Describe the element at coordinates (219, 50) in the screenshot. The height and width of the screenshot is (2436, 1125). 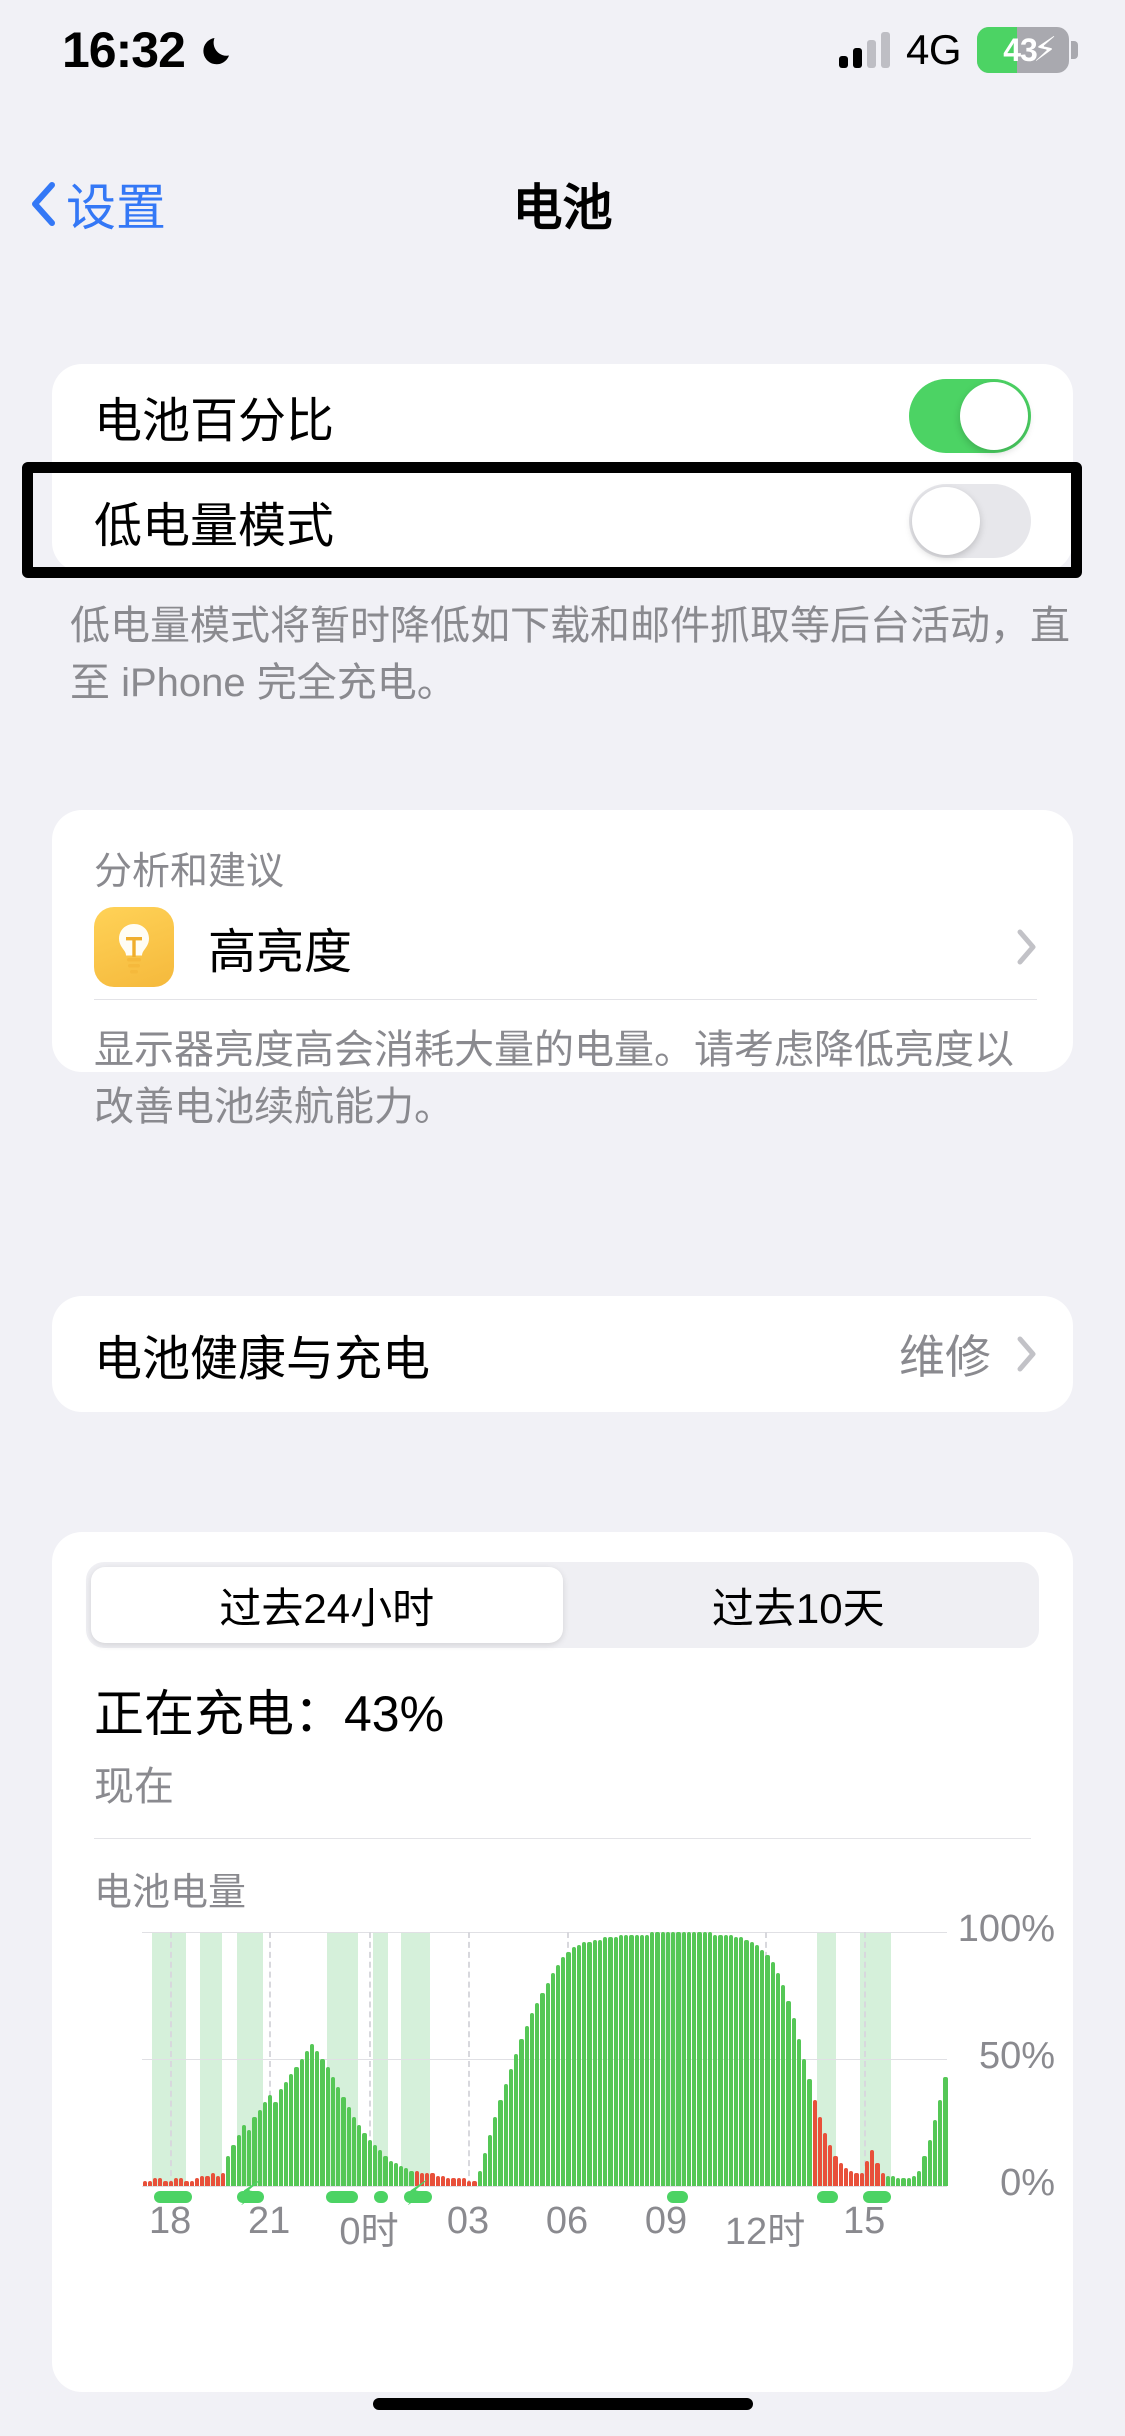
I see `moon-icon` at that location.